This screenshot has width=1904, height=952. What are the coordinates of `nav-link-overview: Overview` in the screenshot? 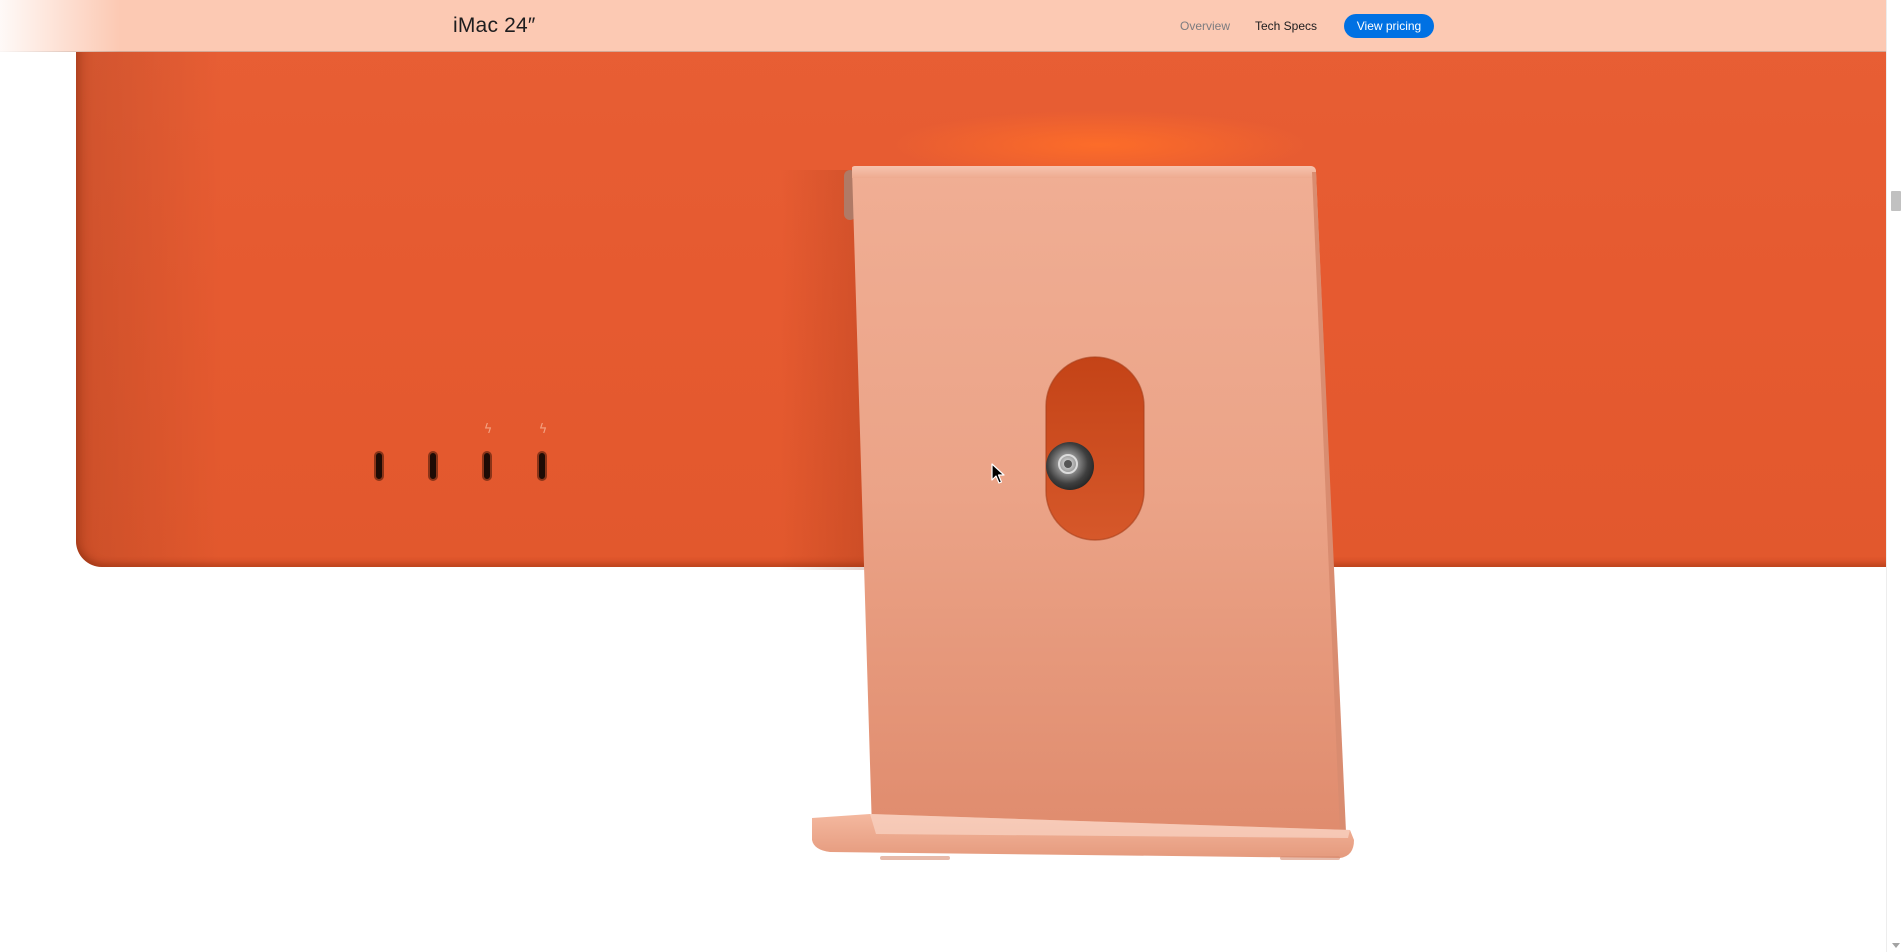 It's located at (1205, 26).